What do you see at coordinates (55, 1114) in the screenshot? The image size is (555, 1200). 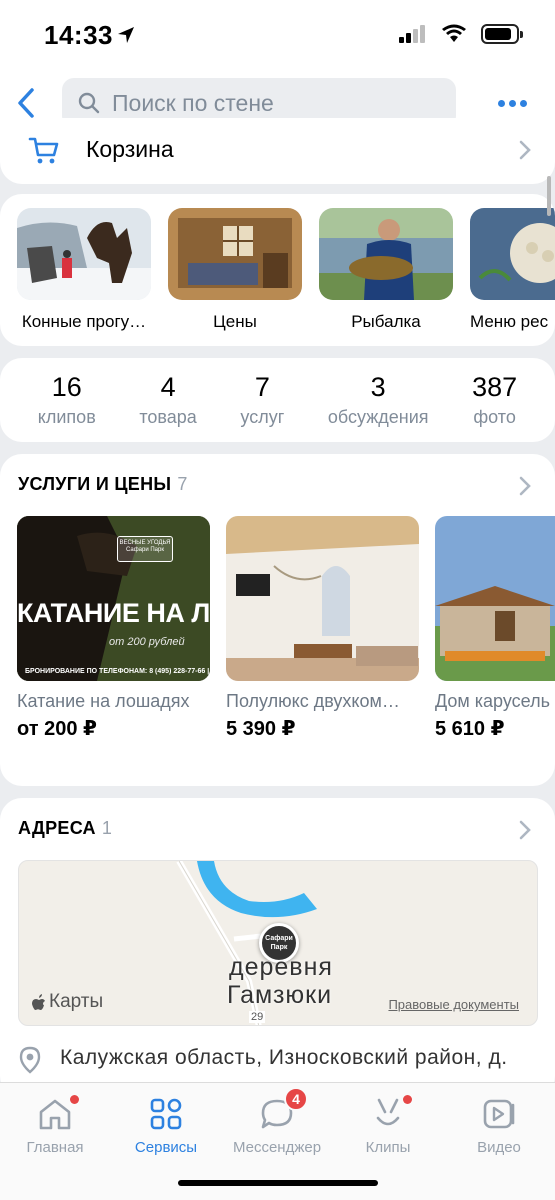 I see `home-icon` at bounding box center [55, 1114].